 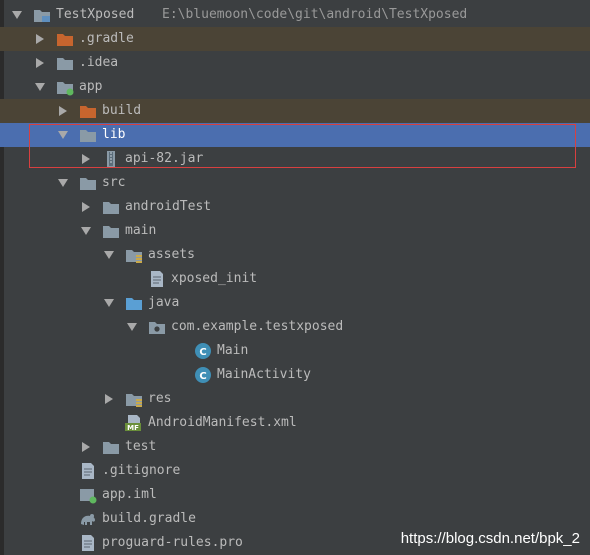 What do you see at coordinates (295, 399) in the screenshot?
I see `tree-node: res` at bounding box center [295, 399].